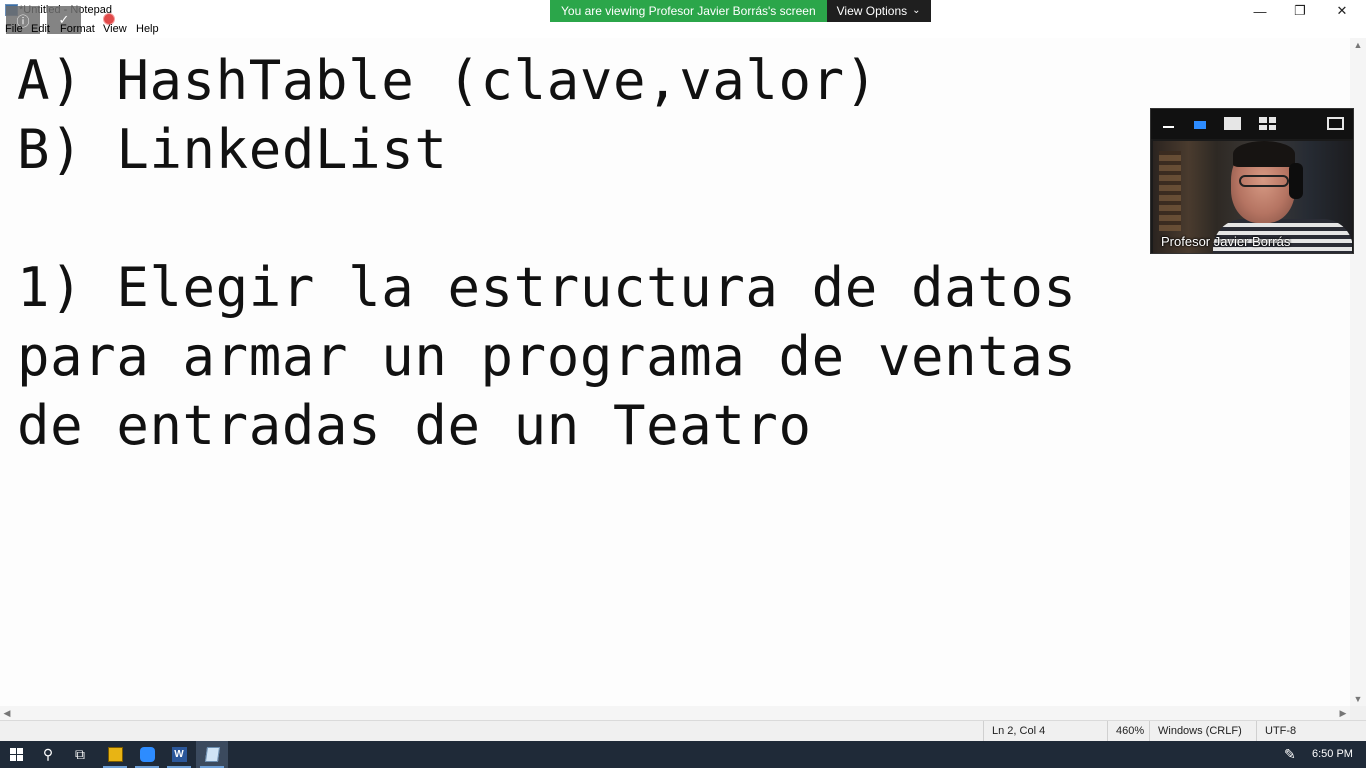  Describe the element at coordinates (1252, 124) in the screenshot. I see `video-toolbar` at that location.